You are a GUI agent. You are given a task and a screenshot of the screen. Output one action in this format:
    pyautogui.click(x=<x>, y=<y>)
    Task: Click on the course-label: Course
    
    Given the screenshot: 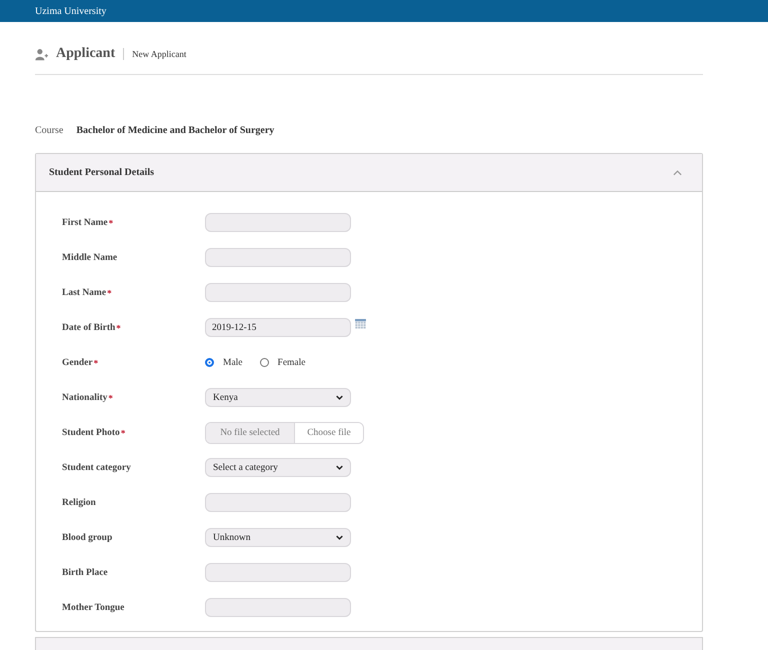 What is the action you would take?
    pyautogui.click(x=49, y=130)
    